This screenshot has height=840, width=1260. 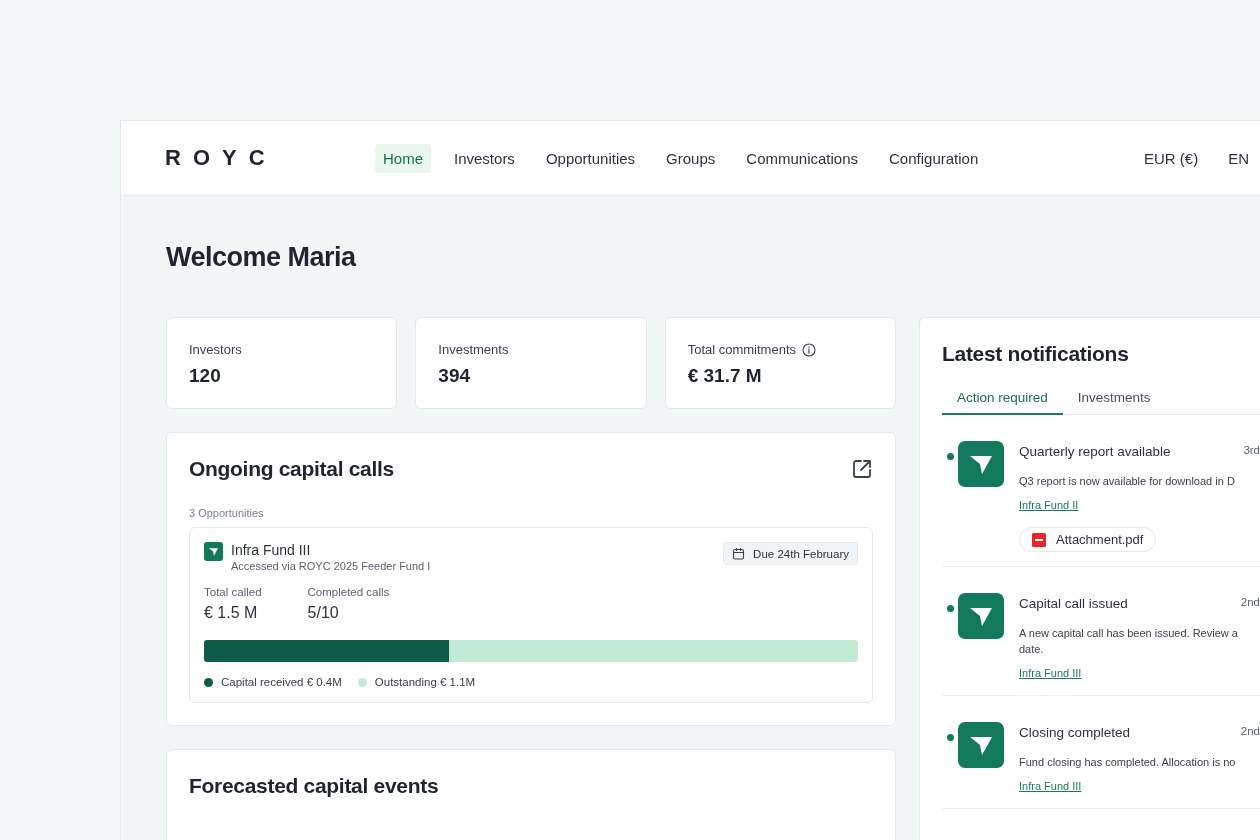 I want to click on nav-link: Groups, so click(x=691, y=158).